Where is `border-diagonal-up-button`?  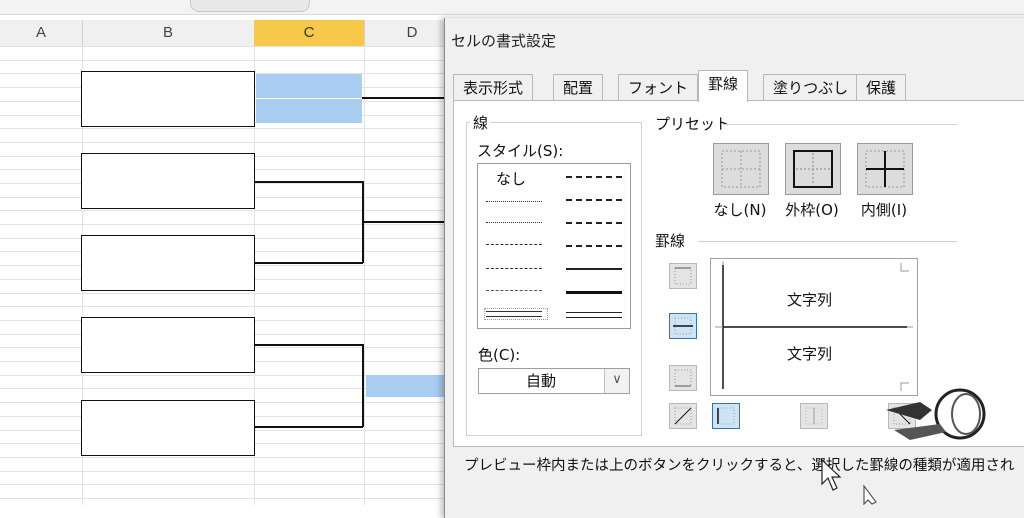 border-diagonal-up-button is located at coordinates (683, 416).